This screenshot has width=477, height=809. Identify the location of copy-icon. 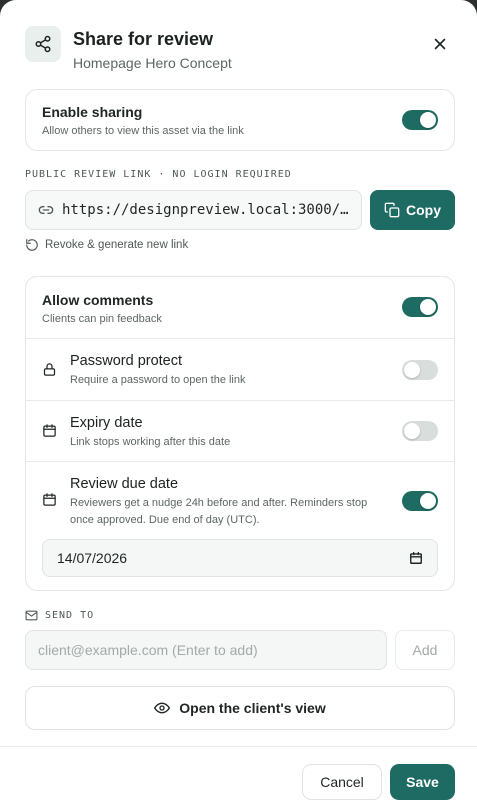
(392, 210).